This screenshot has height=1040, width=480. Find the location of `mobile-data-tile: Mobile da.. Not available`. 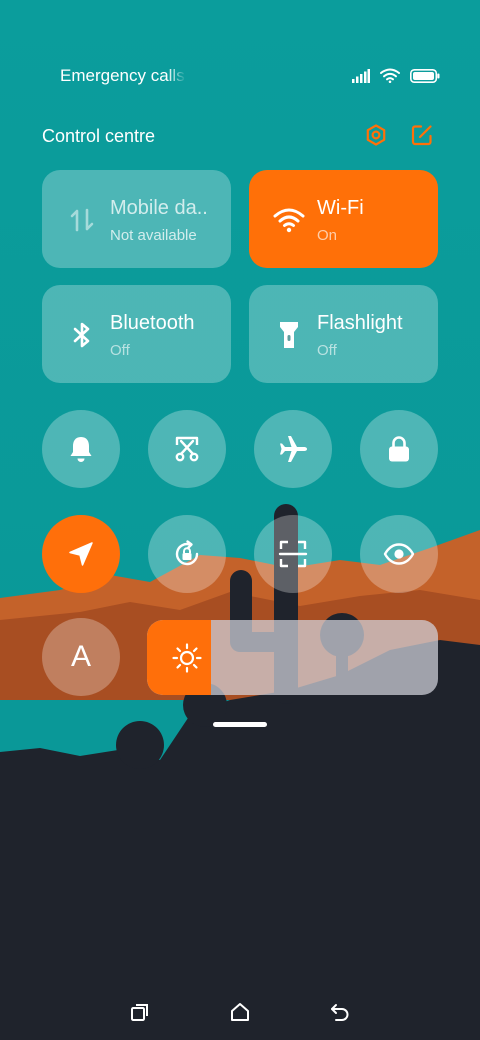

mobile-data-tile: Mobile da.. Not available is located at coordinates (136, 219).